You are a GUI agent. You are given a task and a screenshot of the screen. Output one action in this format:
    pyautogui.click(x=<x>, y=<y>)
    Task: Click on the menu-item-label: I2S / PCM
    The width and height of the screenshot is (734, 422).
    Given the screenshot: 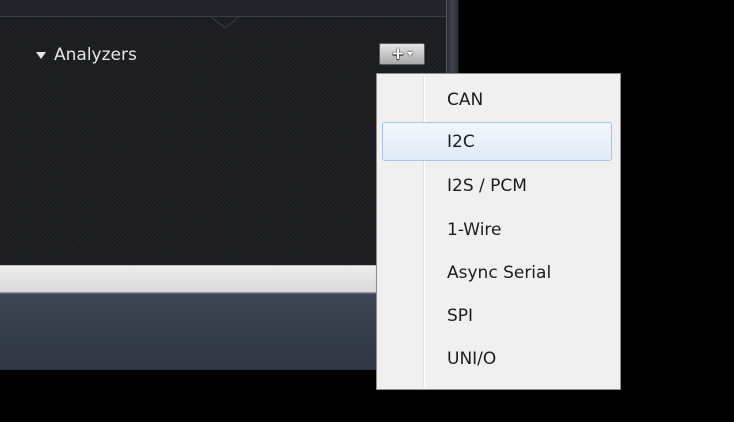 What is the action you would take?
    pyautogui.click(x=487, y=185)
    